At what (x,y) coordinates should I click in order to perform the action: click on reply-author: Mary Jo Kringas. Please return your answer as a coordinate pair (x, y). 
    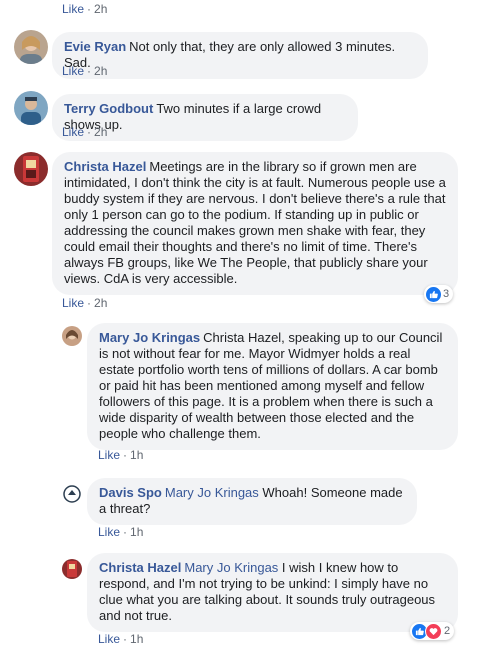
    Looking at the image, I should click on (149, 337).